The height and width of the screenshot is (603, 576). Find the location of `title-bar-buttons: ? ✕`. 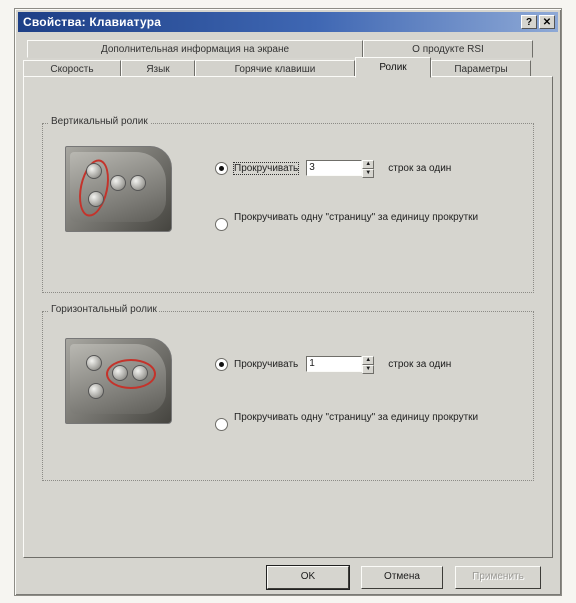

title-bar-buttons: ? ✕ is located at coordinates (538, 22).